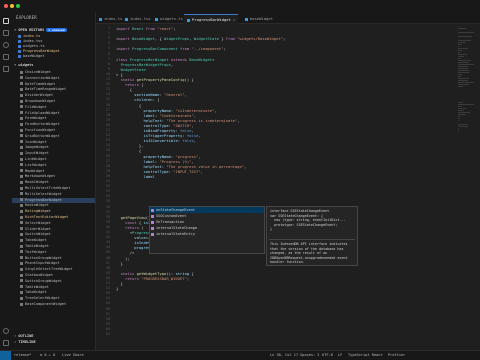 Image resolution: width=480 pixels, height=360 pixels. Describe the element at coordinates (53, 171) in the screenshot. I see `folder-item: MapWidget` at that location.